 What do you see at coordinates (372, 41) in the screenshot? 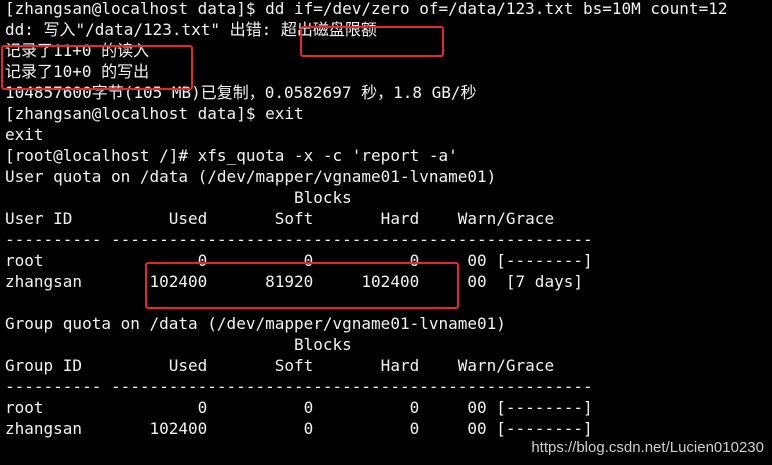
I see `highlight-box-quota-error` at bounding box center [372, 41].